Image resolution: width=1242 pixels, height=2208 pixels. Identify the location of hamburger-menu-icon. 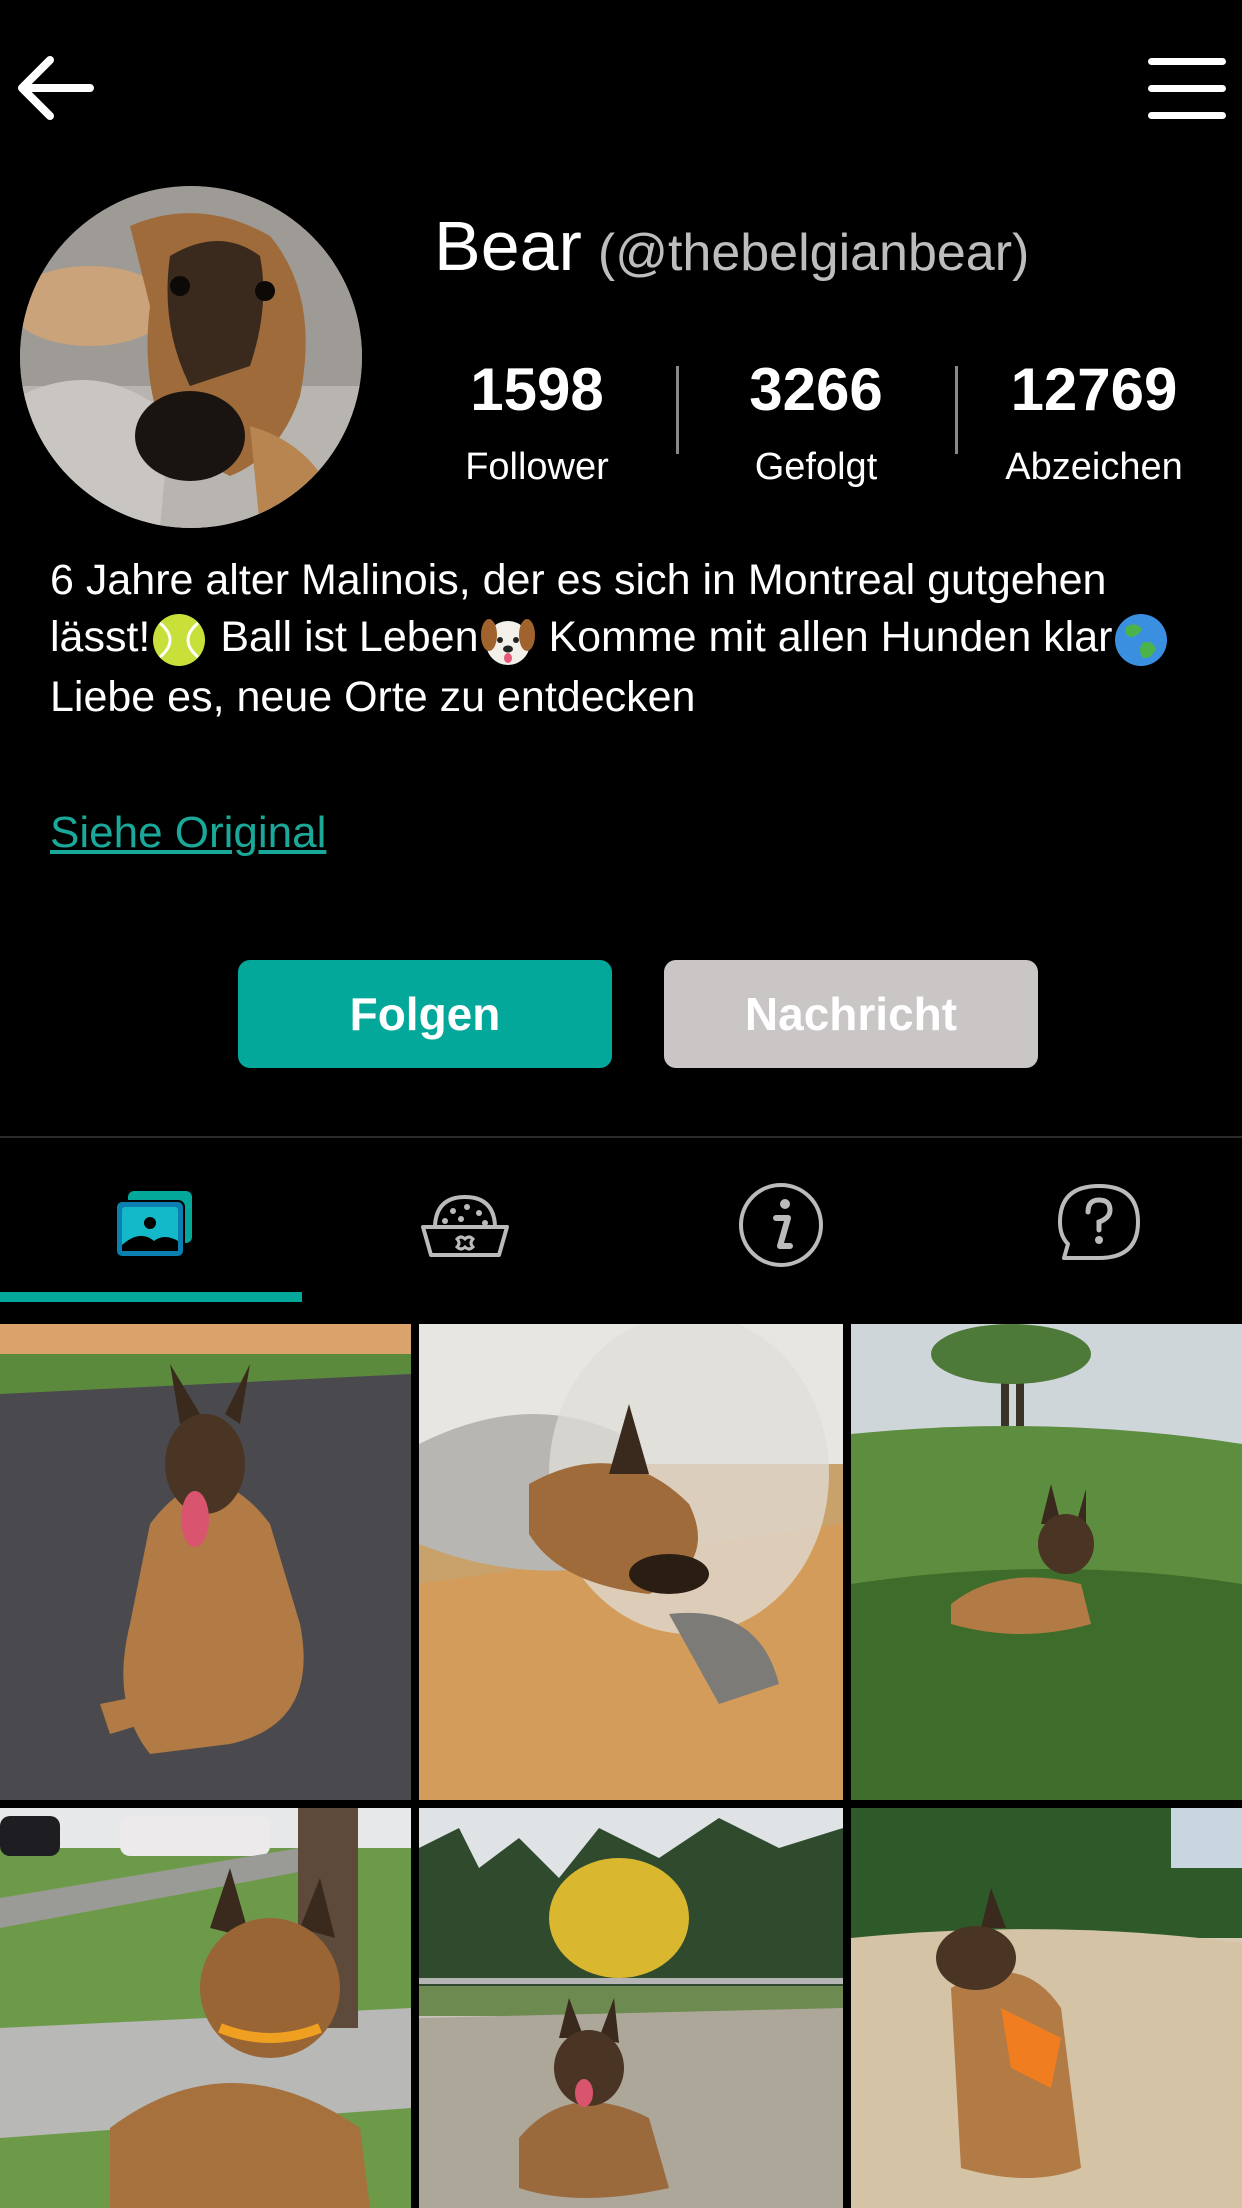
(1187, 88).